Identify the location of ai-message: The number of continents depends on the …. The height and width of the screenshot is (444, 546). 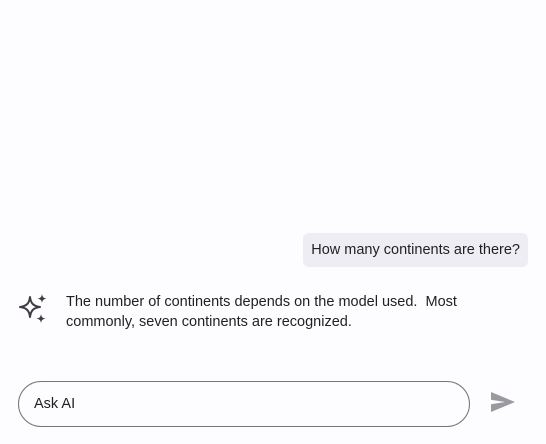
(273, 312).